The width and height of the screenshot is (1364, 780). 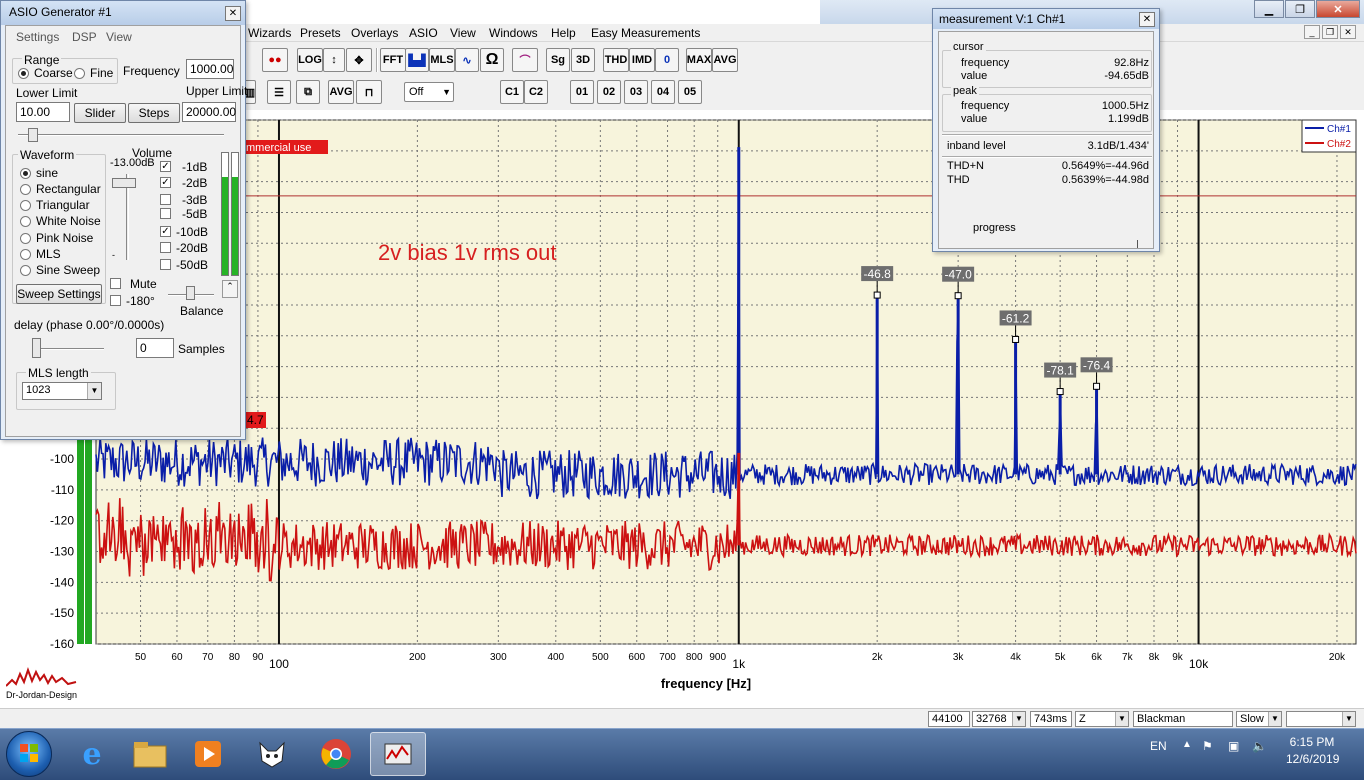 What do you see at coordinates (155, 348) in the screenshot?
I see `samples-input: 0` at bounding box center [155, 348].